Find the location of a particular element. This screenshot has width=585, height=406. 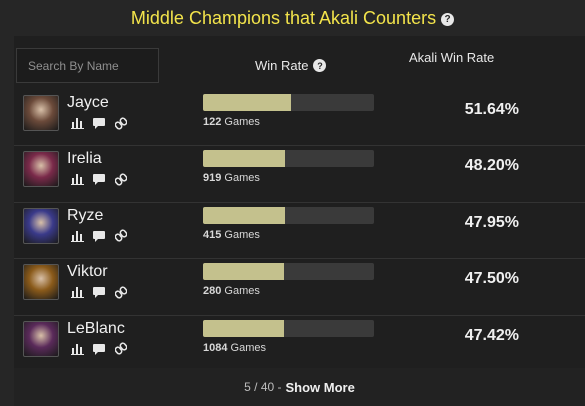

title-bar: Middle Champions that Akali Counters ? is located at coordinates (292, 18).